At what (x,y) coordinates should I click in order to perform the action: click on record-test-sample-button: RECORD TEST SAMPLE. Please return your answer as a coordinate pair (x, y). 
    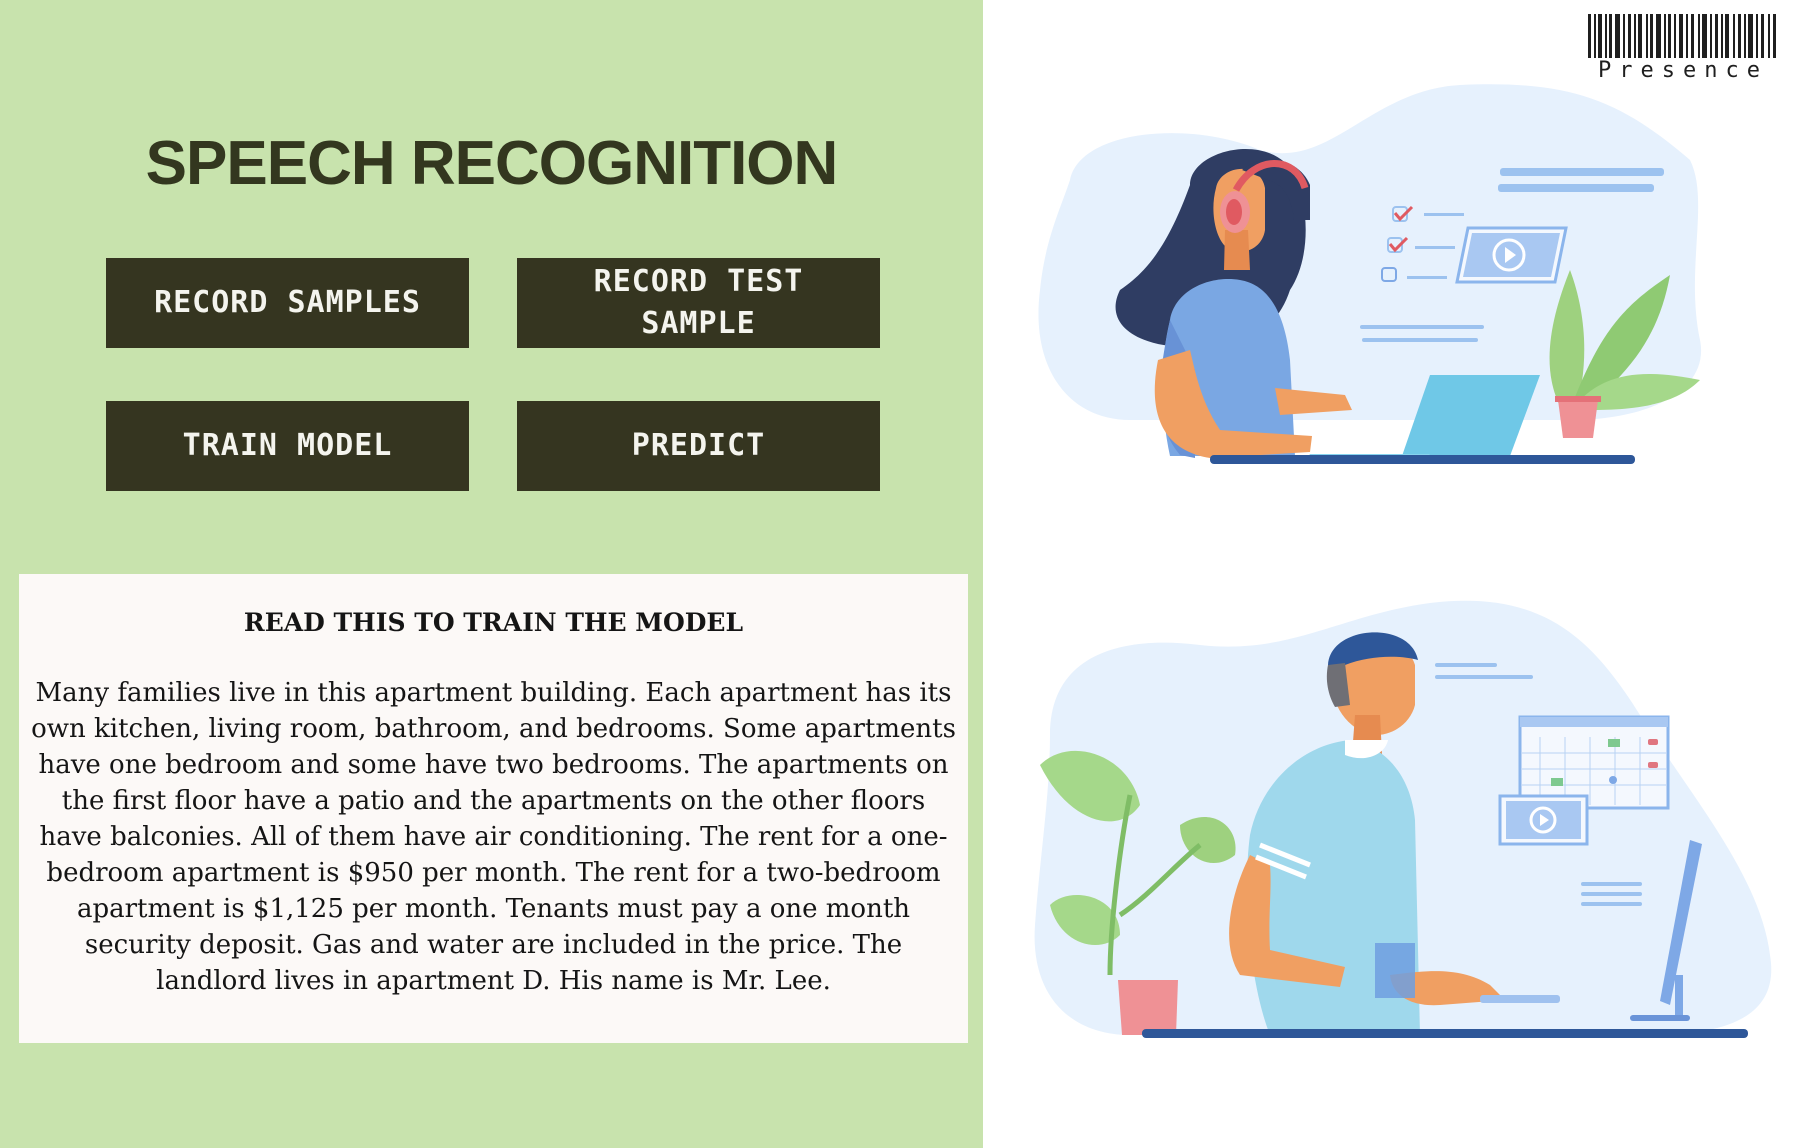
    Looking at the image, I should click on (698, 303).